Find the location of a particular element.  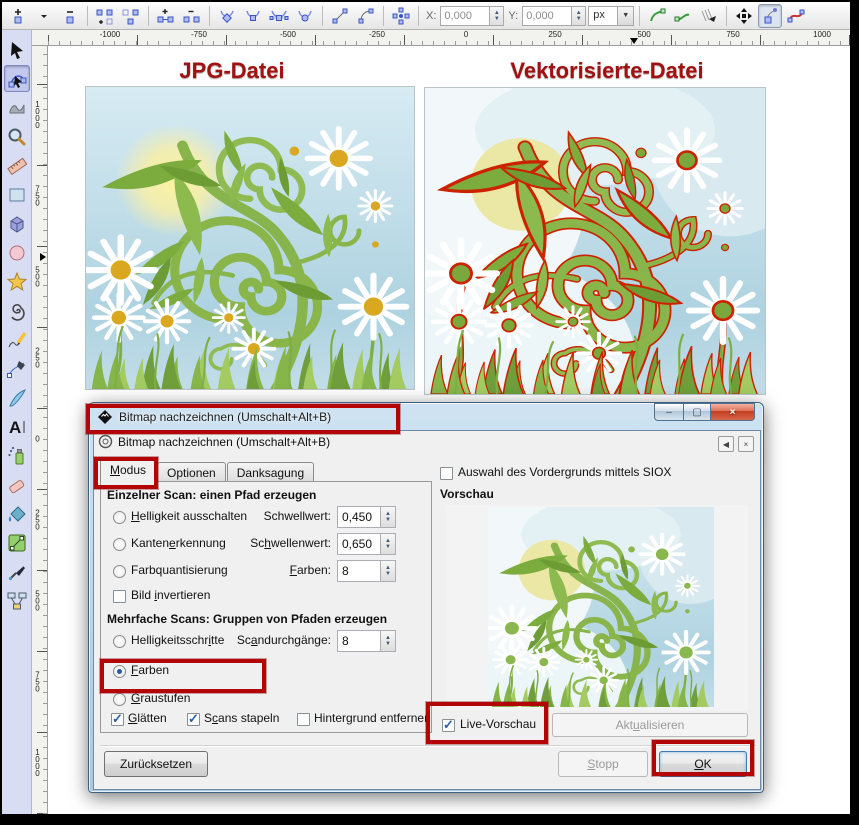

unit-value: px is located at coordinates (603, 15).